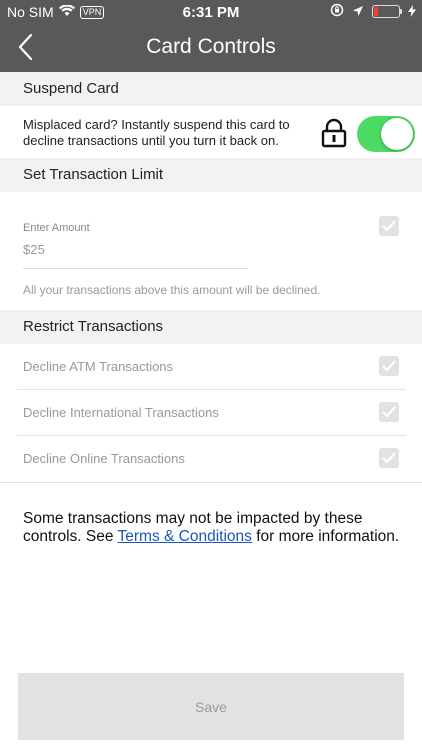  Describe the element at coordinates (397, 134) in the screenshot. I see `toggle-knob` at that location.